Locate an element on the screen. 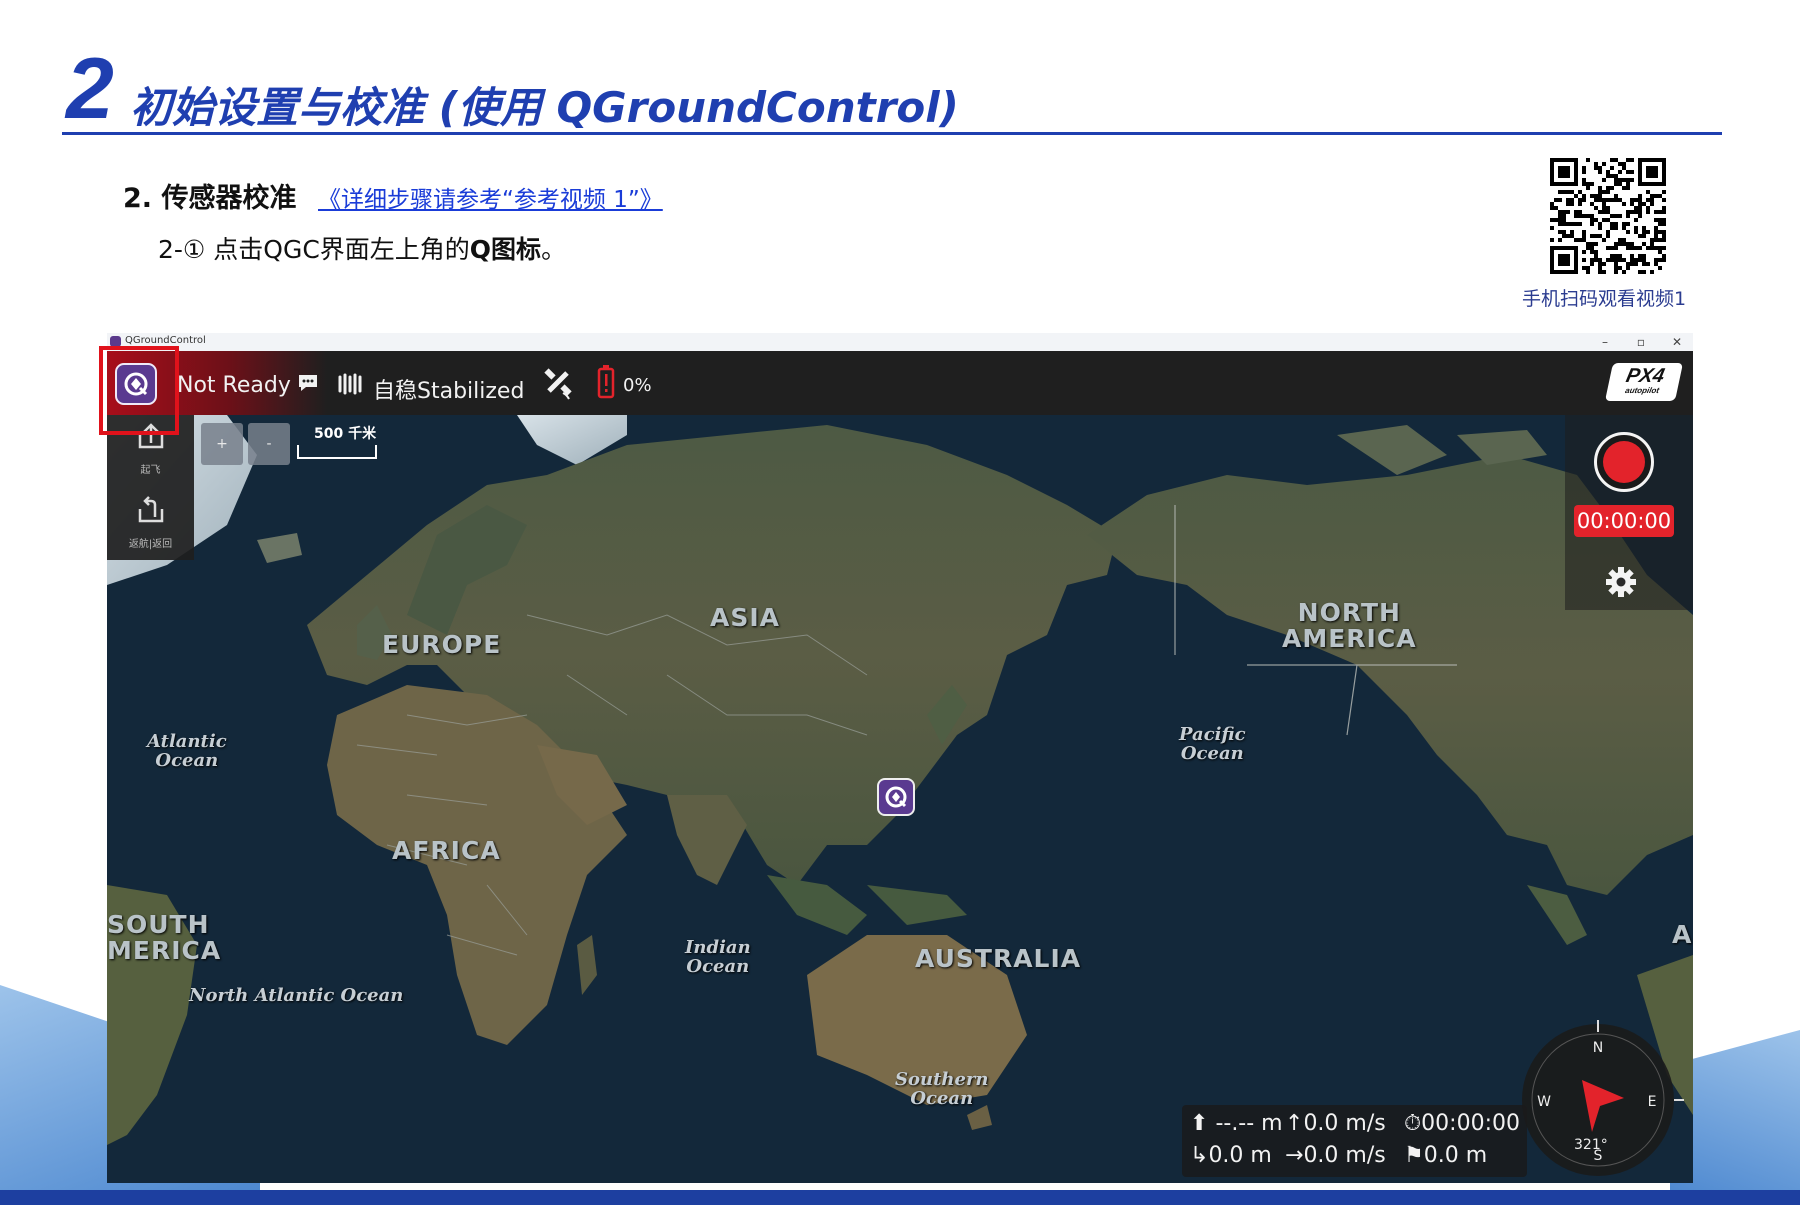 The width and height of the screenshot is (1800, 1205). compass-widget: N E W S is located at coordinates (1603, 1098).